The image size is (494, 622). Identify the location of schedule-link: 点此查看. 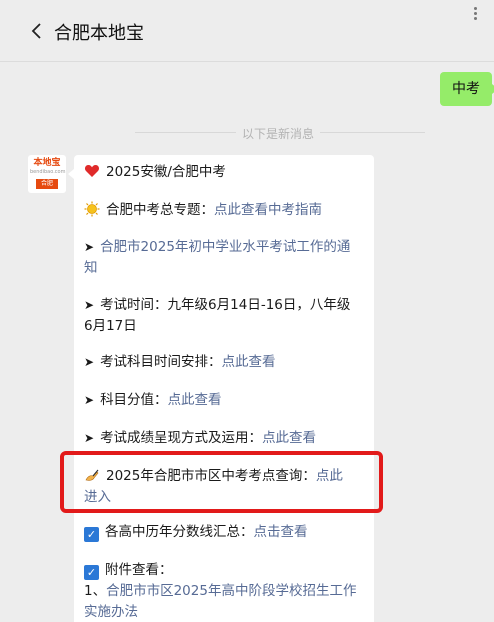
(249, 362).